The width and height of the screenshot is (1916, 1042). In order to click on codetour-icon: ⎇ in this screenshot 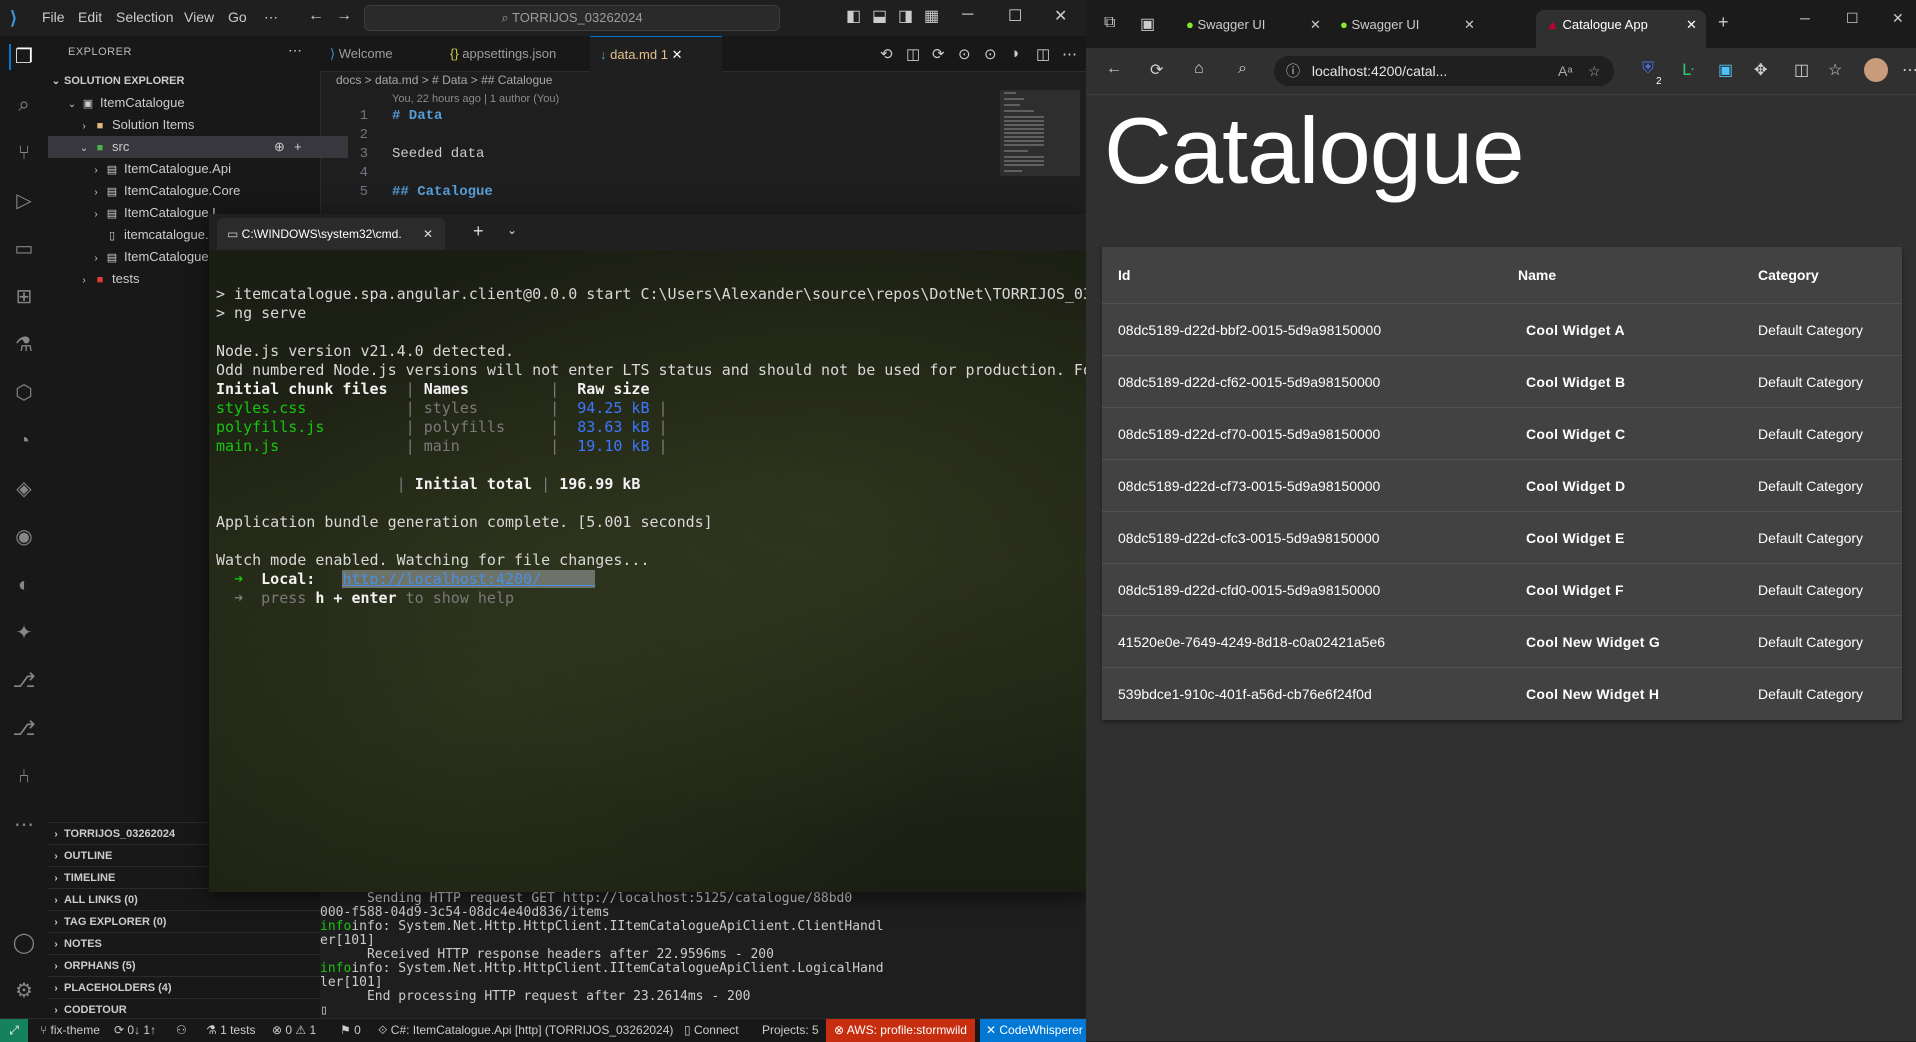, I will do `click(24, 681)`.